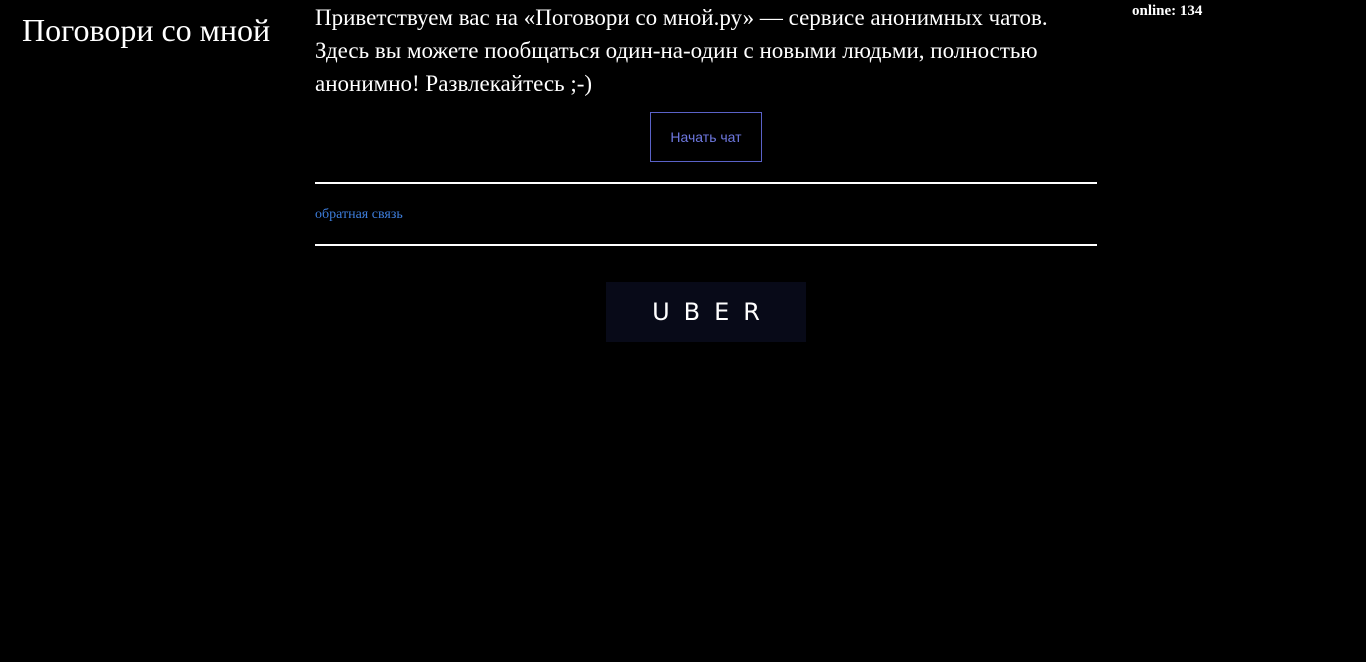 This screenshot has width=1366, height=662. Describe the element at coordinates (1167, 11) in the screenshot. I see `online-counter: online: 134` at that location.